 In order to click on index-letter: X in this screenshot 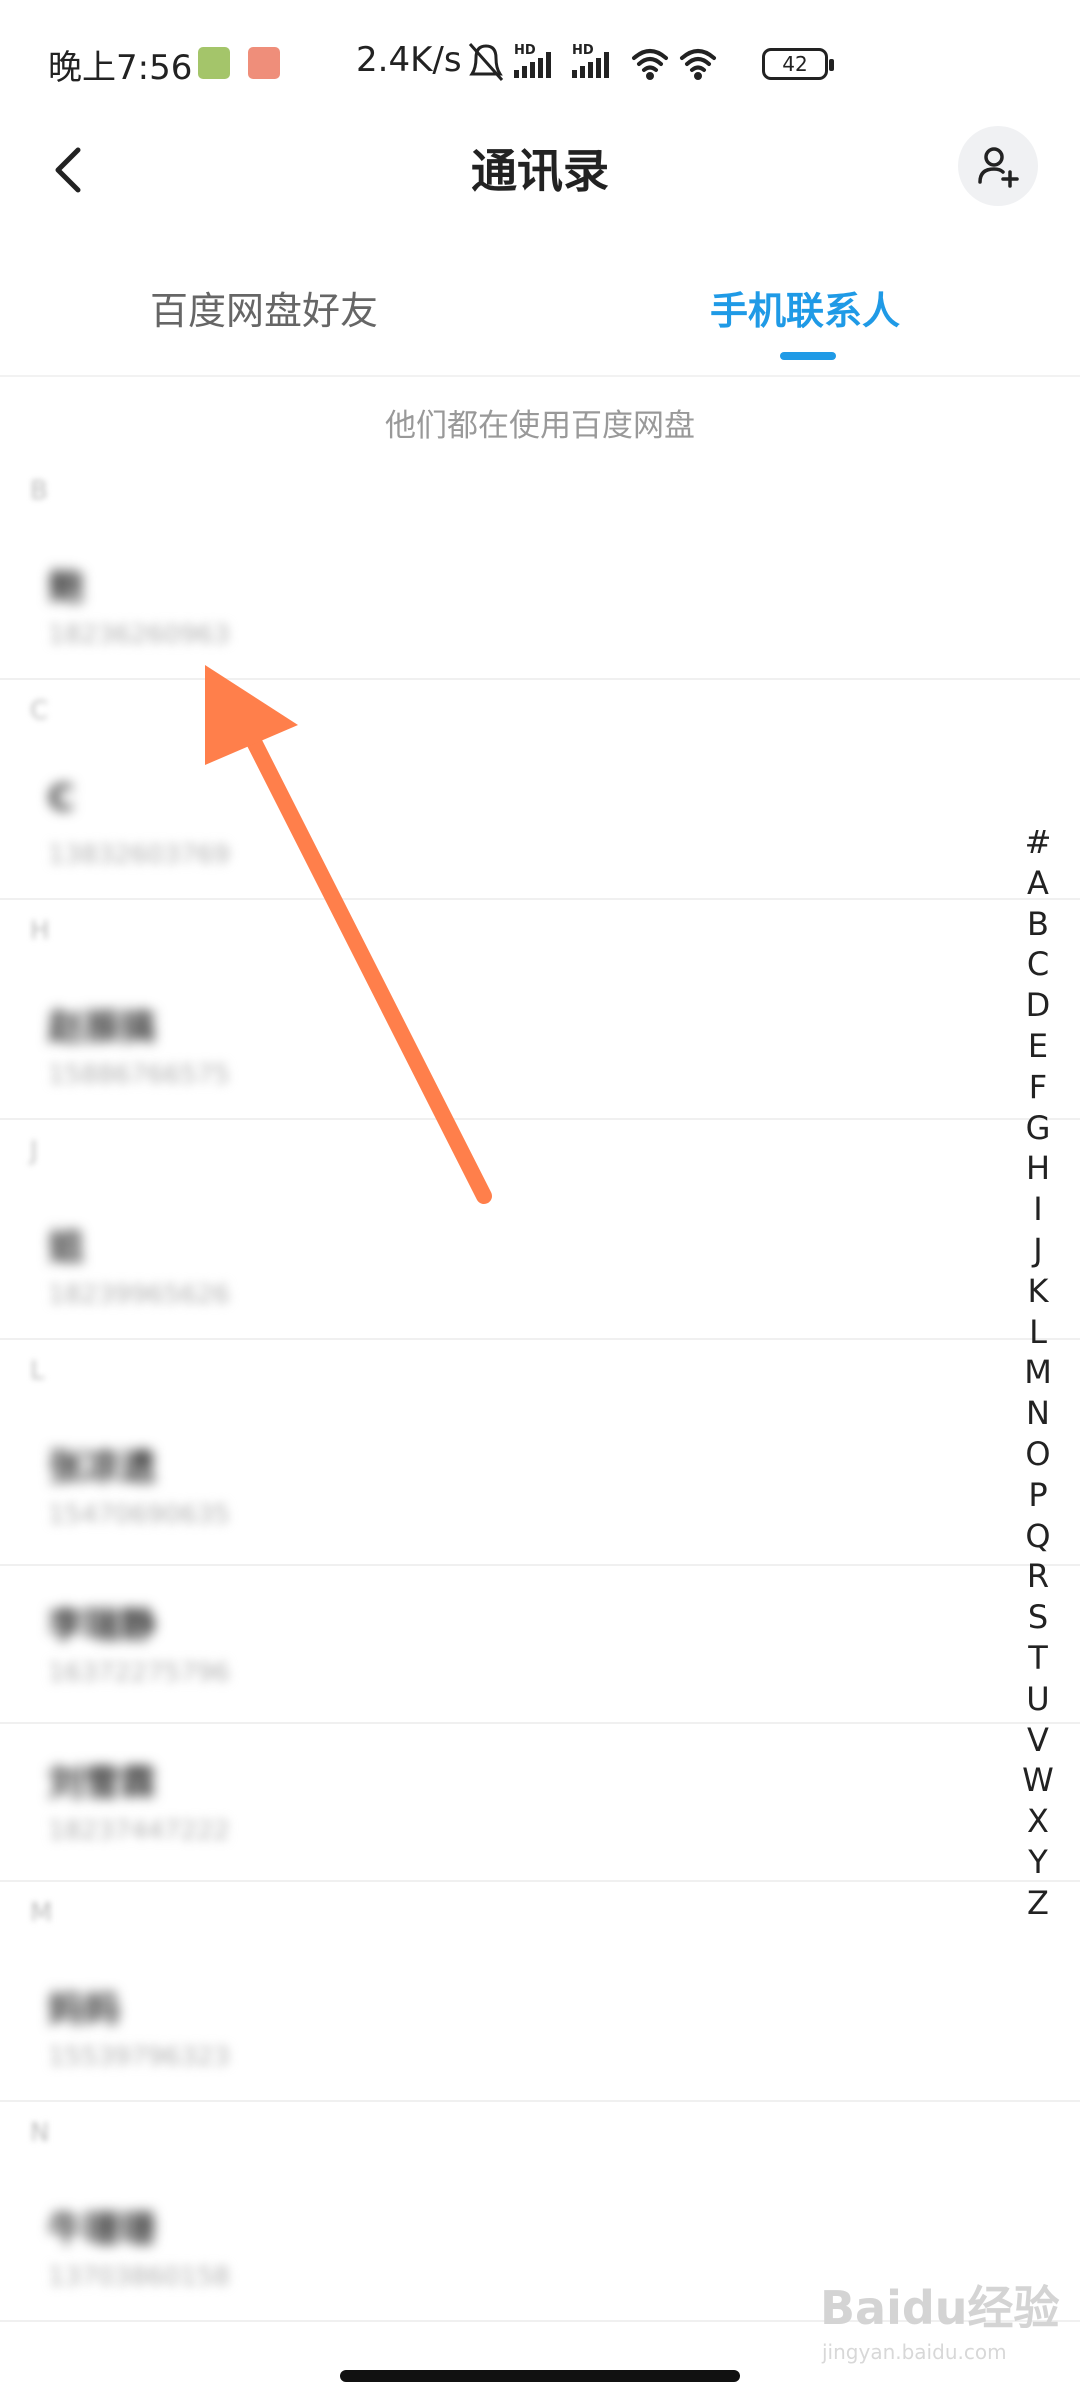, I will do `click(1038, 1821)`.